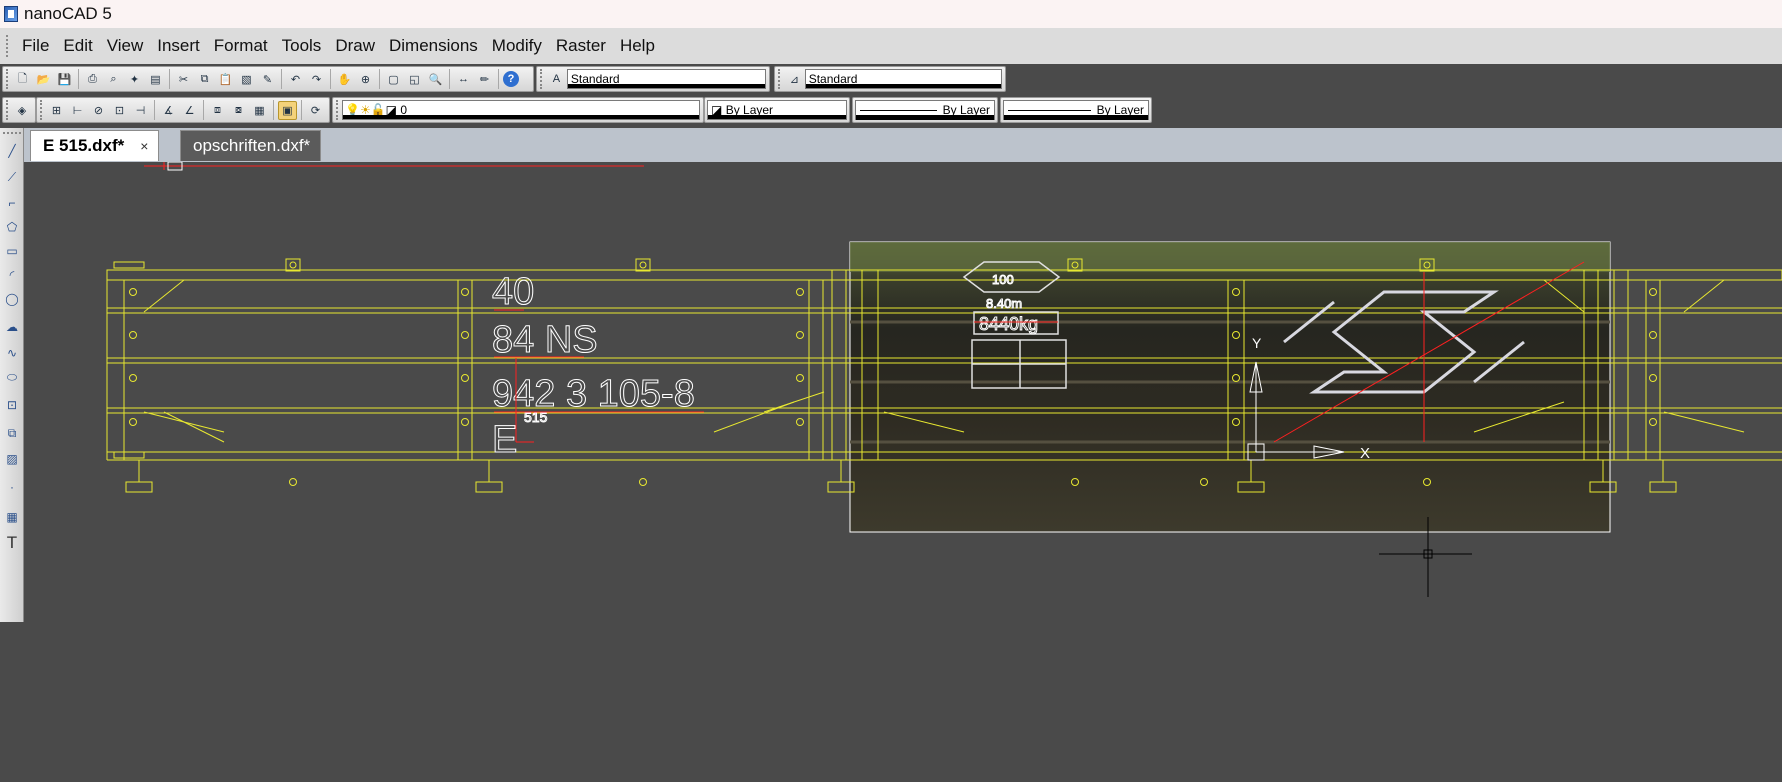  Describe the element at coordinates (134, 79) in the screenshot. I see `publish-icon: ✦` at that location.